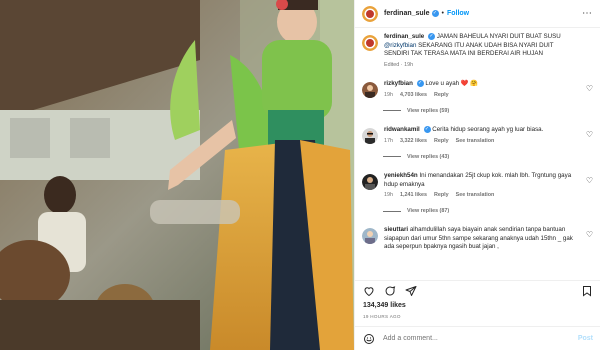 The width and height of the screenshot is (600, 350). Describe the element at coordinates (413, 95) in the screenshot. I see `comment-likes: 4,703 likes` at that location.